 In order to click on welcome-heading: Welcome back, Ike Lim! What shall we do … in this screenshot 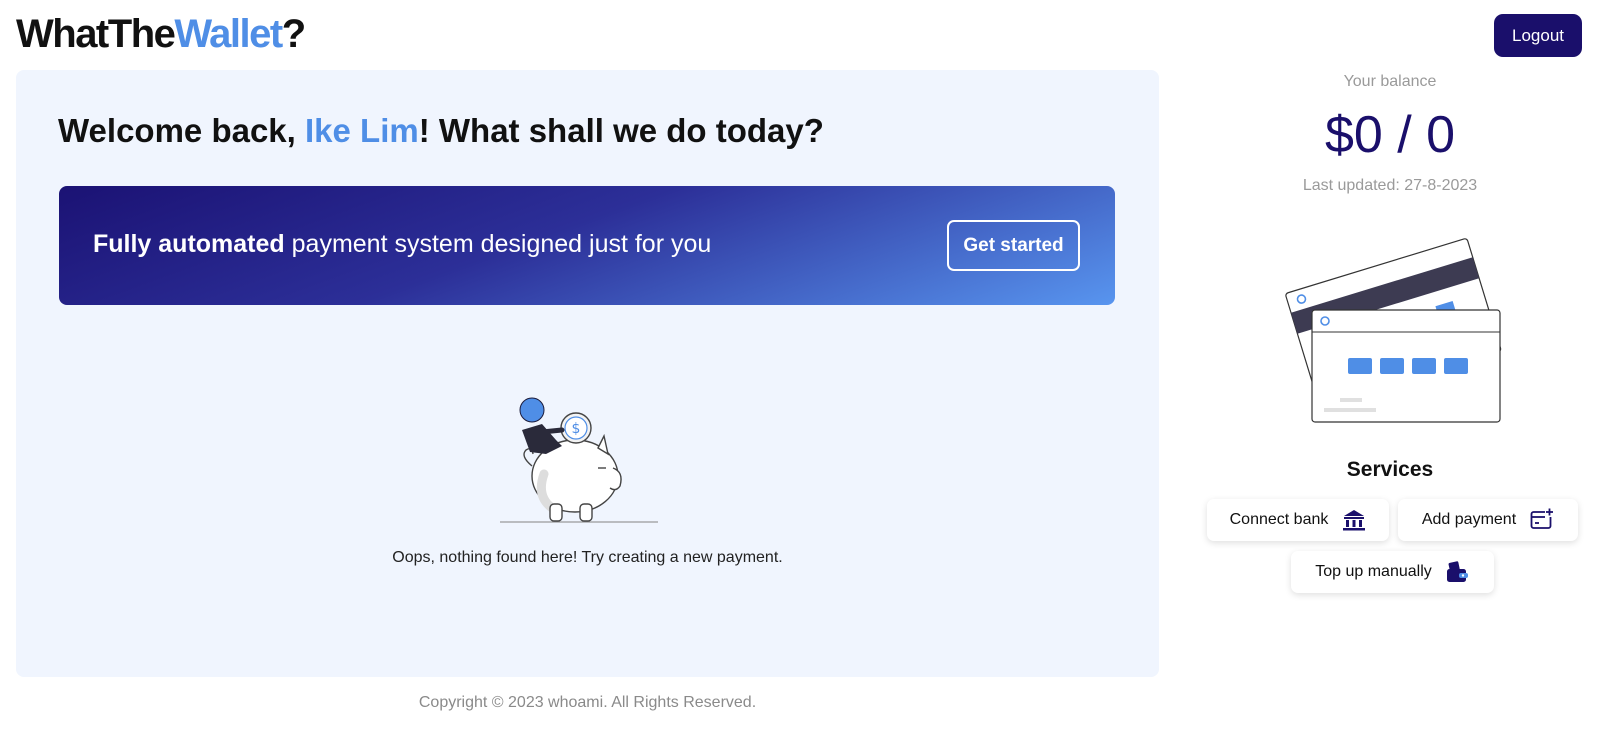, I will do `click(441, 131)`.